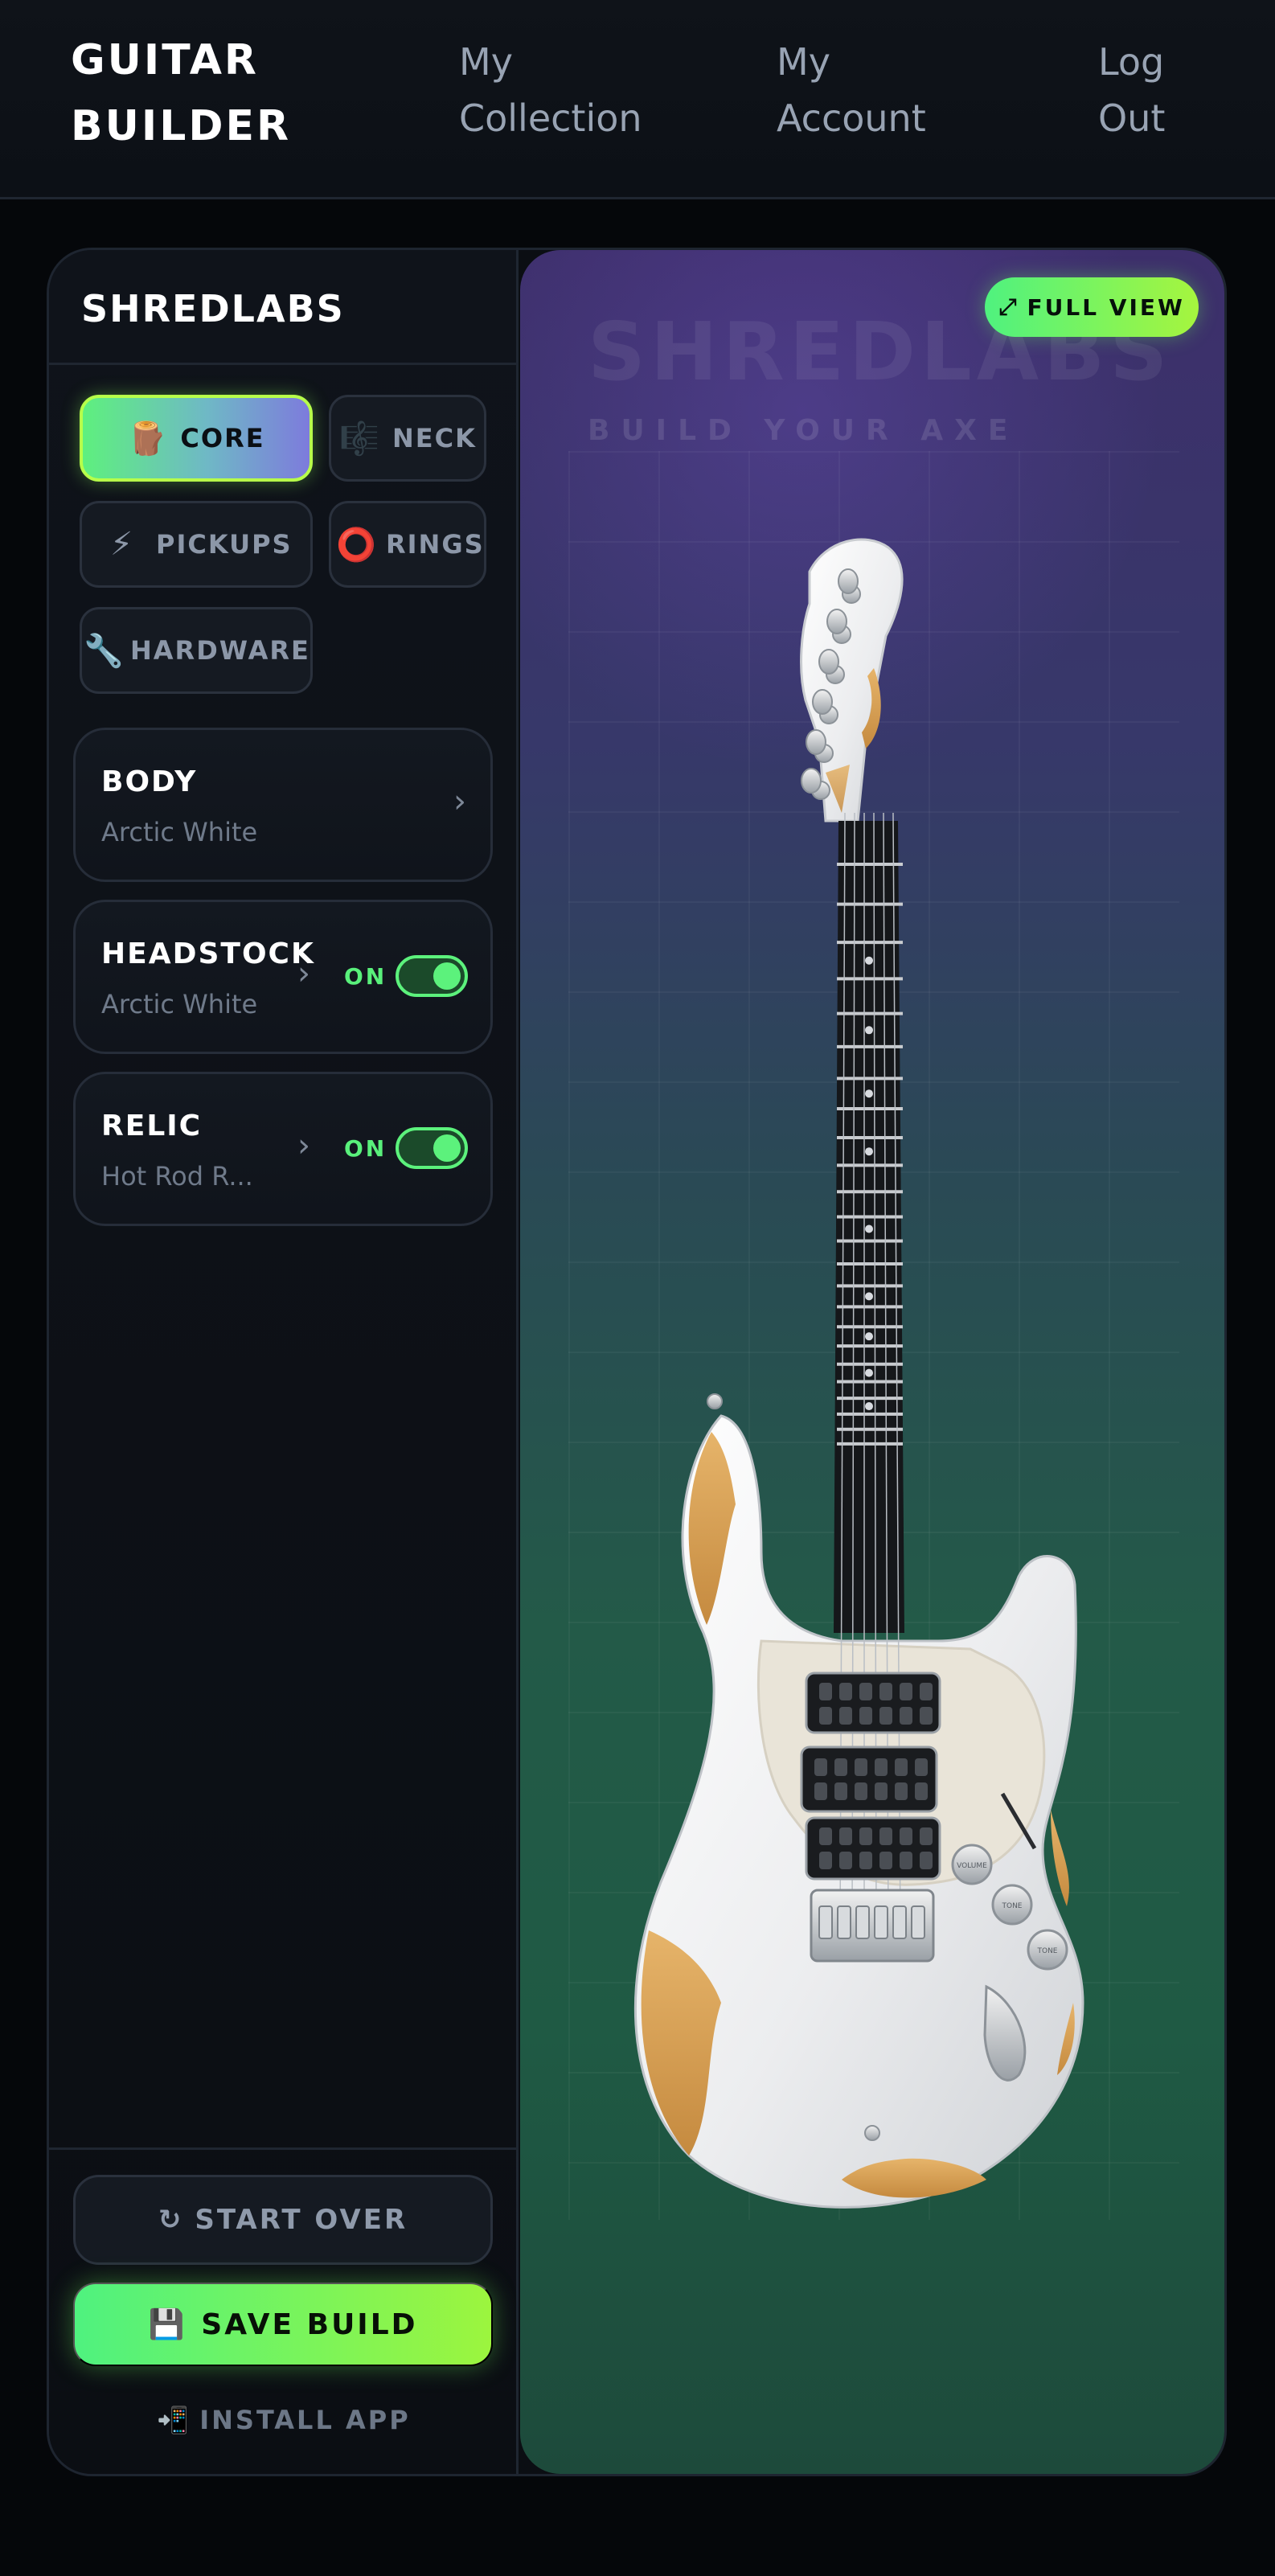 This screenshot has height=2576, width=1275. Describe the element at coordinates (105, 651) in the screenshot. I see `wrench-icon: 🔧` at that location.